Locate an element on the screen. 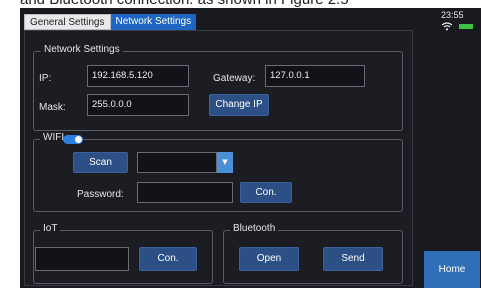 The width and height of the screenshot is (481, 288). dropdown-arrow-icon: ▼ is located at coordinates (225, 162).